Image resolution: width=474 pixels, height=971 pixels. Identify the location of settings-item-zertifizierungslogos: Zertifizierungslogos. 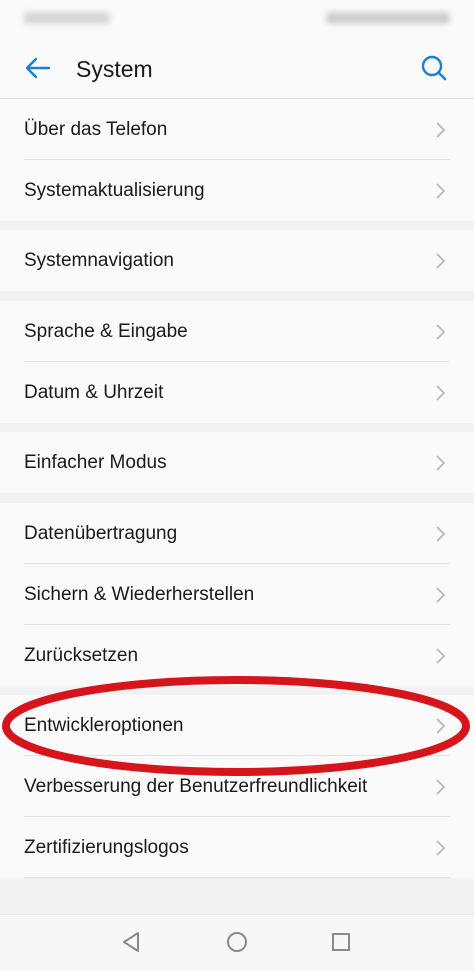
(237, 847).